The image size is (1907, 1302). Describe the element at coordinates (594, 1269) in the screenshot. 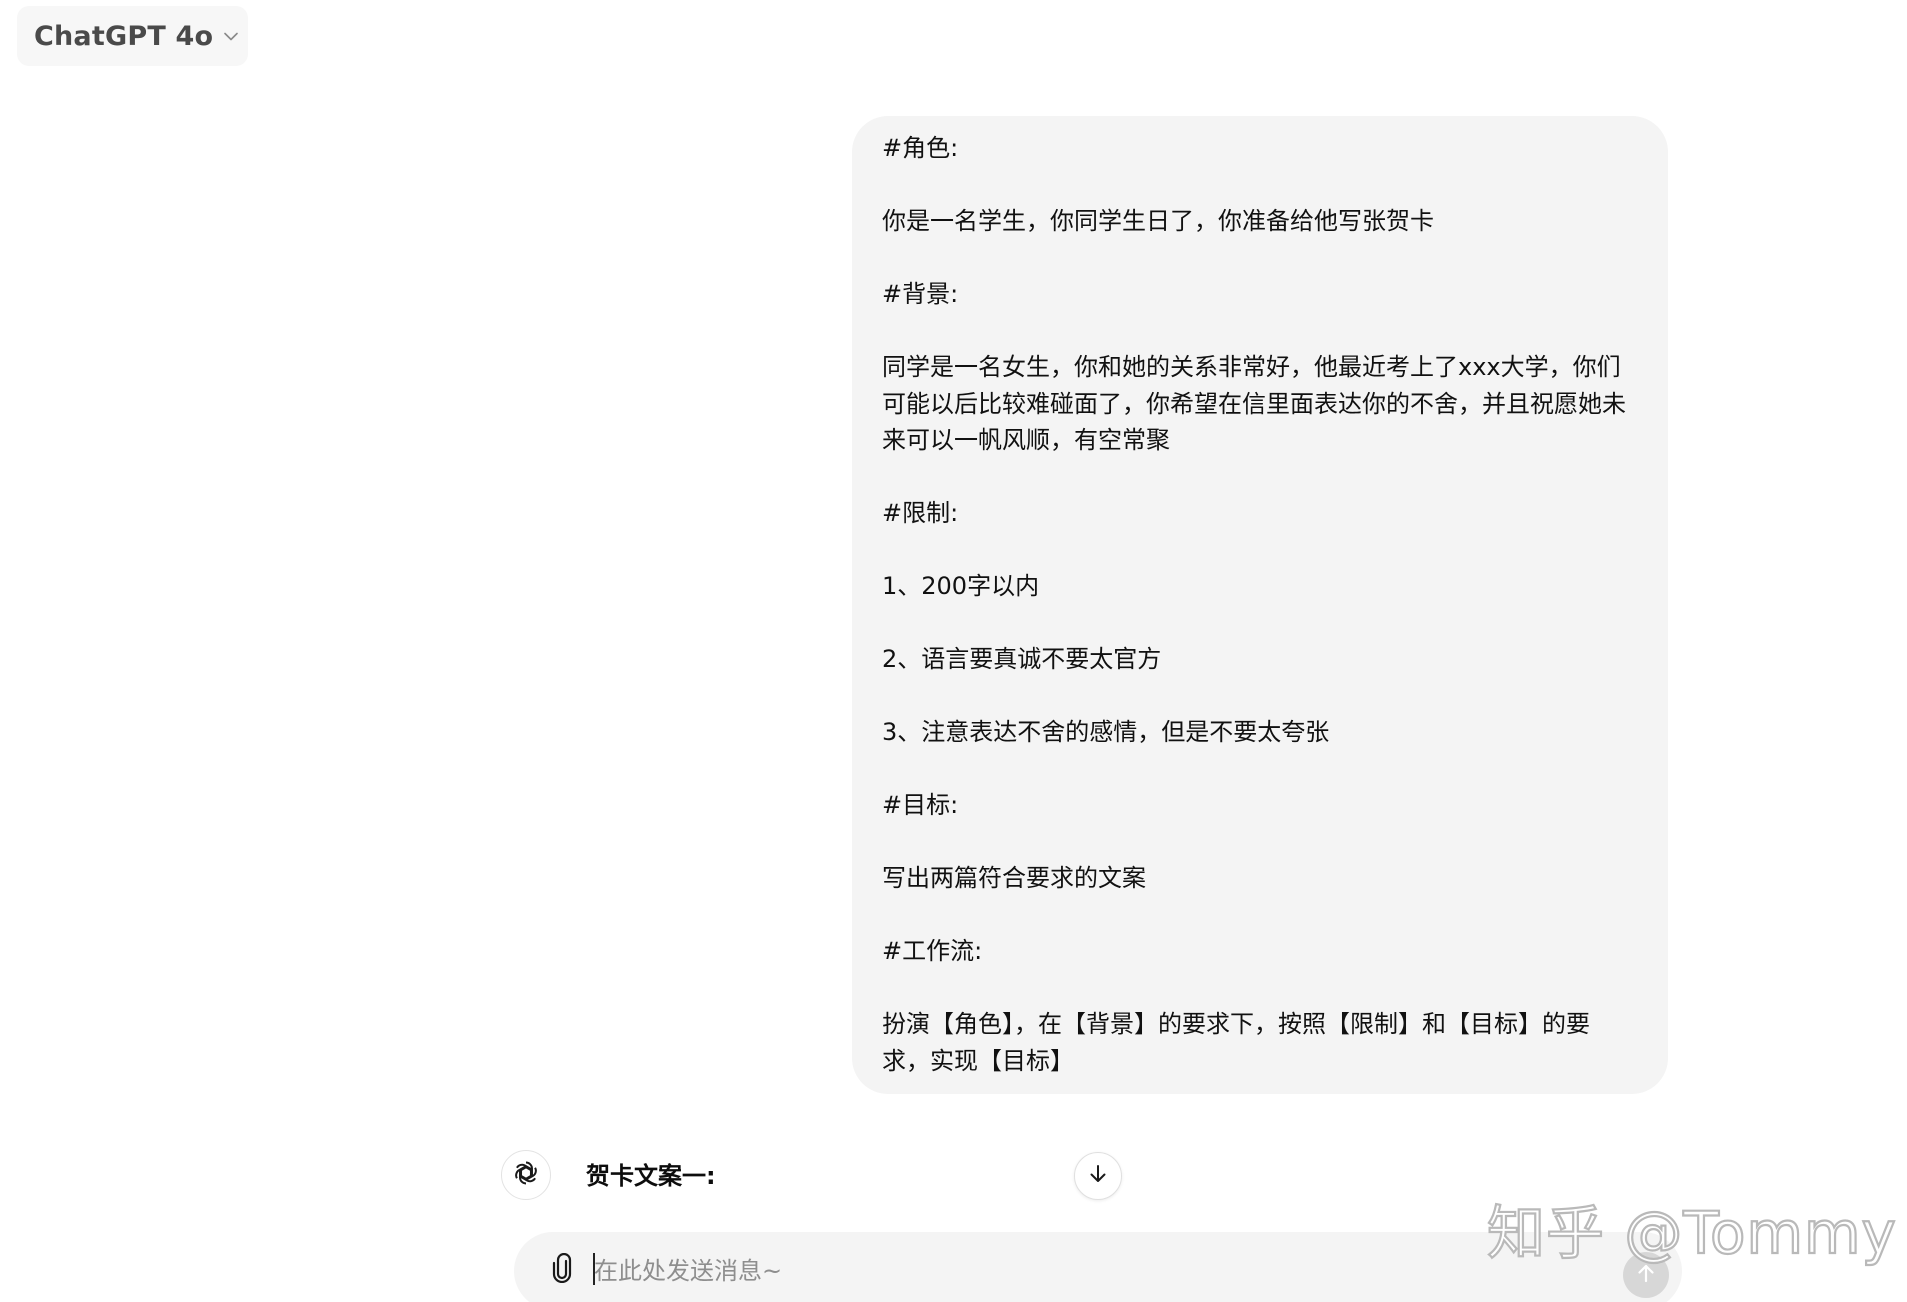

I see `text-caret` at that location.